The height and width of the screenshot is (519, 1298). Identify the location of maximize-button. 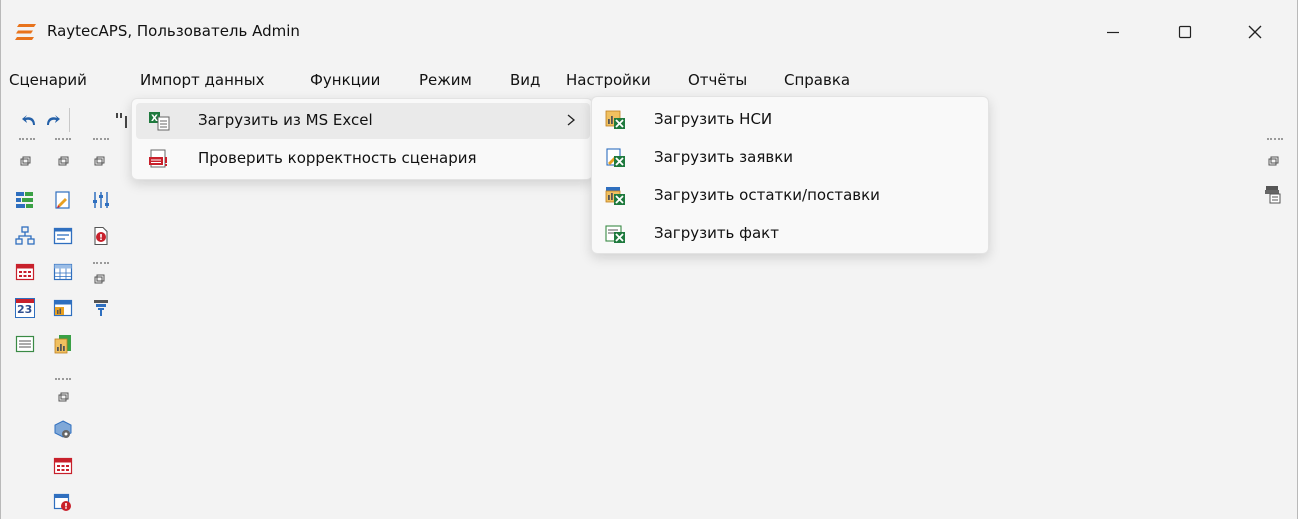
(1185, 32).